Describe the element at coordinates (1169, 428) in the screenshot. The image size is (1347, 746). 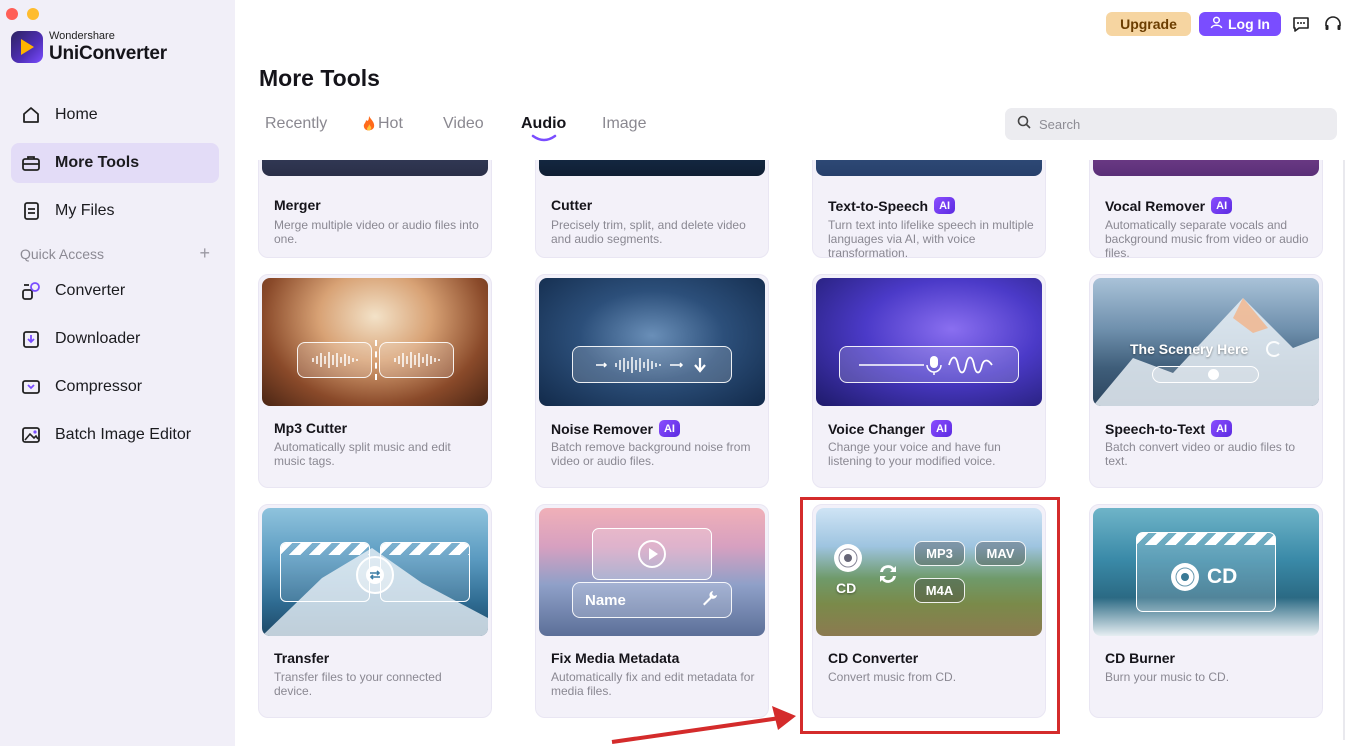
I see `tool-title: Speech-to-Text AI` at that location.